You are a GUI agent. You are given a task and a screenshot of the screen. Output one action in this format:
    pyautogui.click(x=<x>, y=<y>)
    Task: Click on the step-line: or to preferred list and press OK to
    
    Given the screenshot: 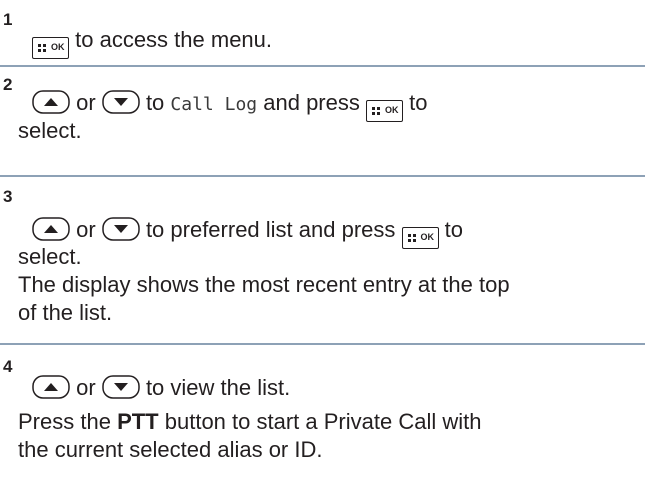 What is the action you would take?
    pyautogui.click(x=247, y=233)
    